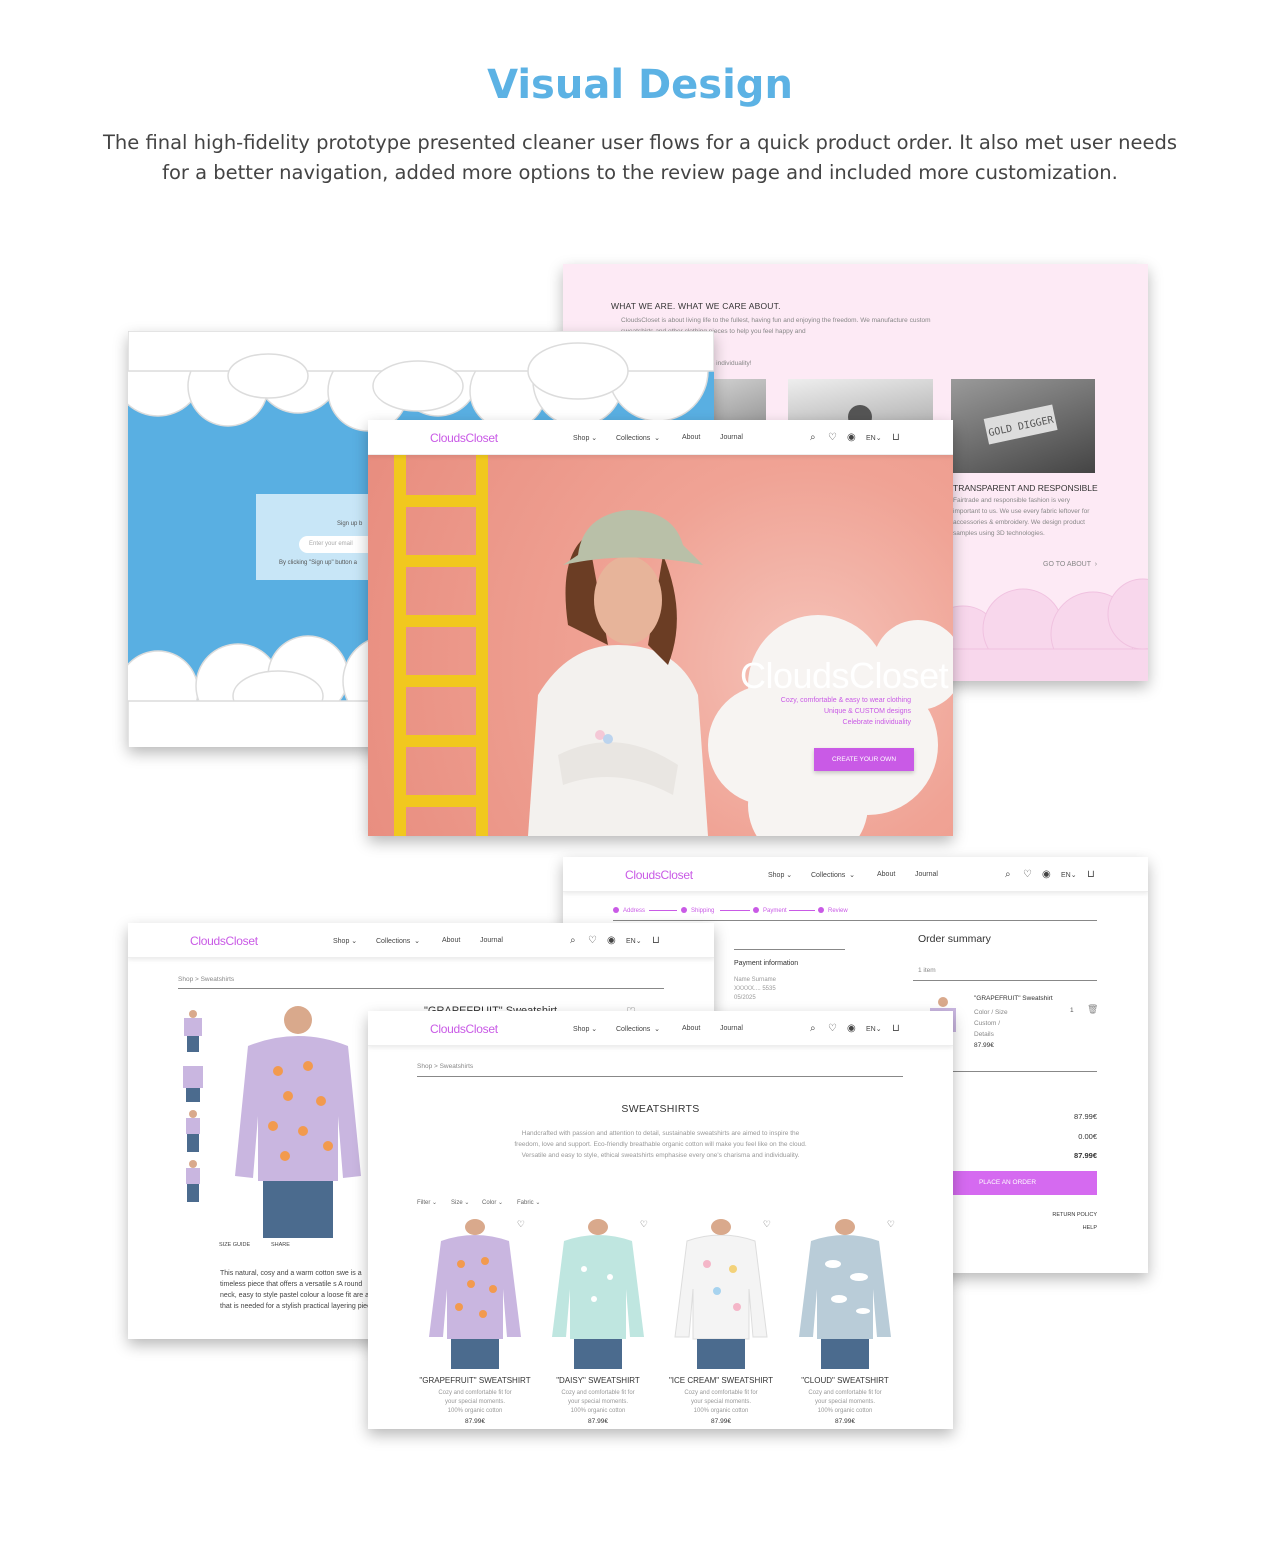  Describe the element at coordinates (618, 673) in the screenshot. I see `model-photo` at that location.